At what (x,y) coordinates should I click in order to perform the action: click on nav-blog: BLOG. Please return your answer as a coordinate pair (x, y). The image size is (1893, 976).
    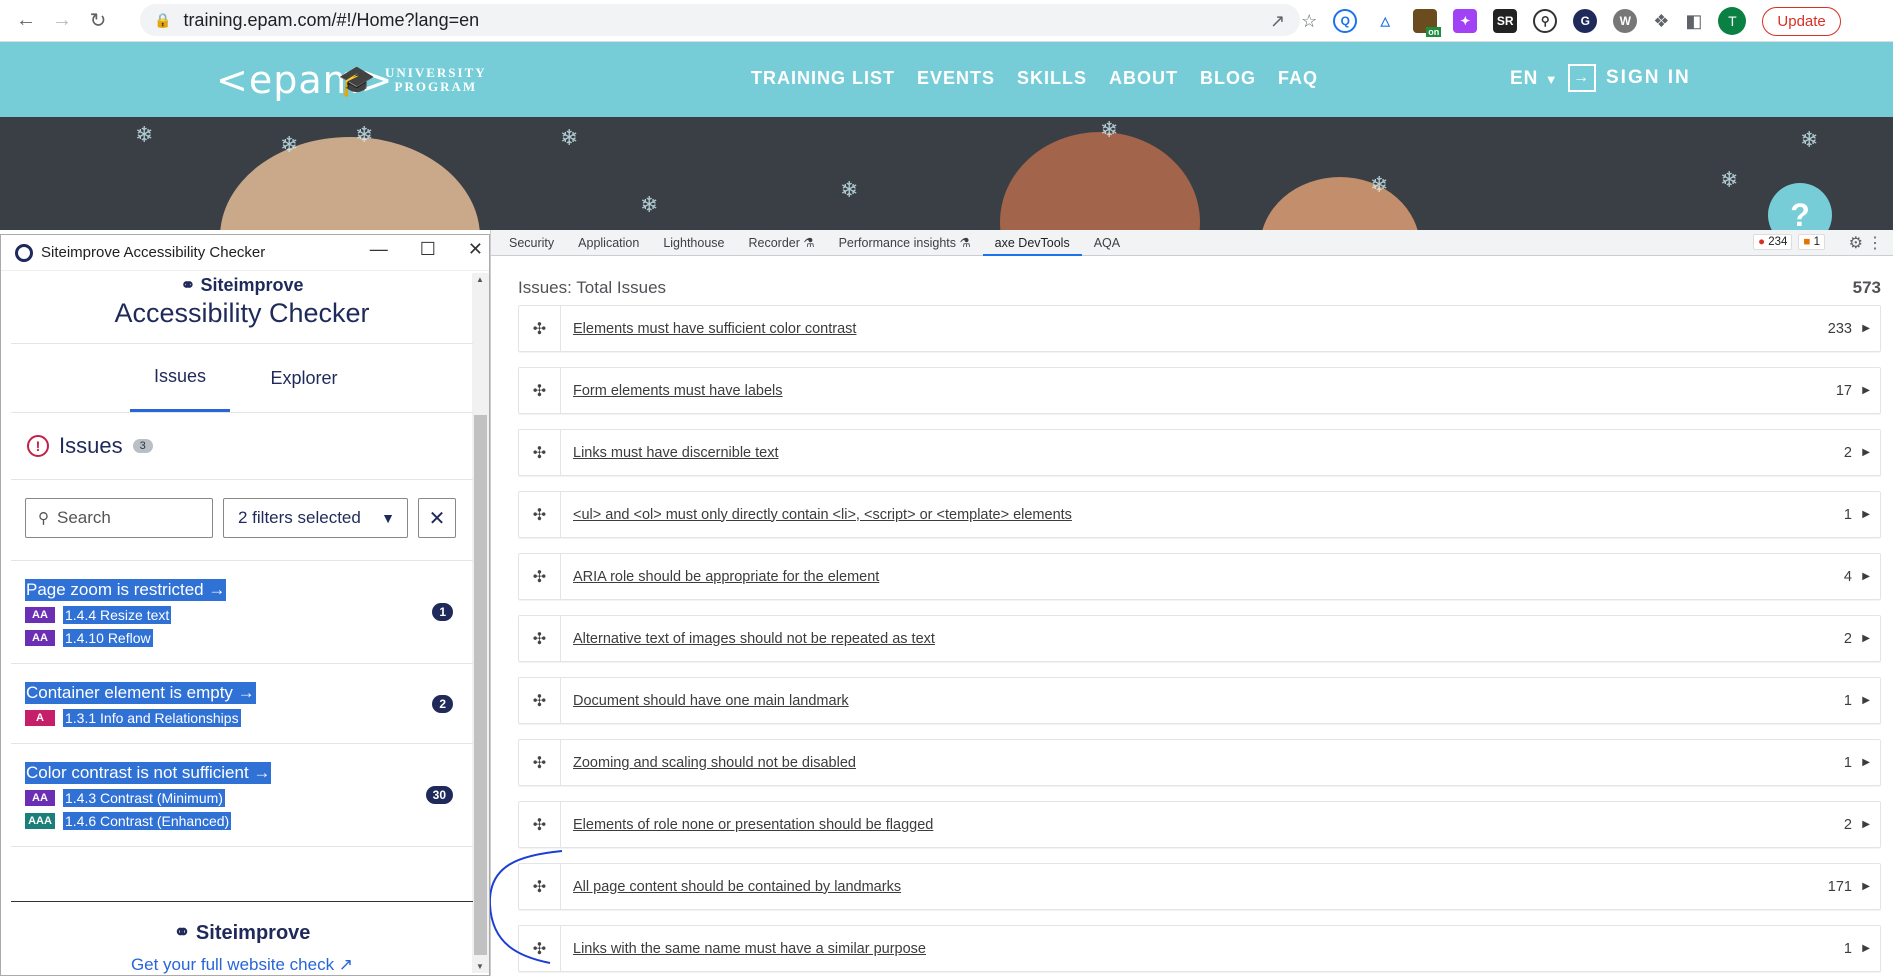
    Looking at the image, I should click on (1228, 78).